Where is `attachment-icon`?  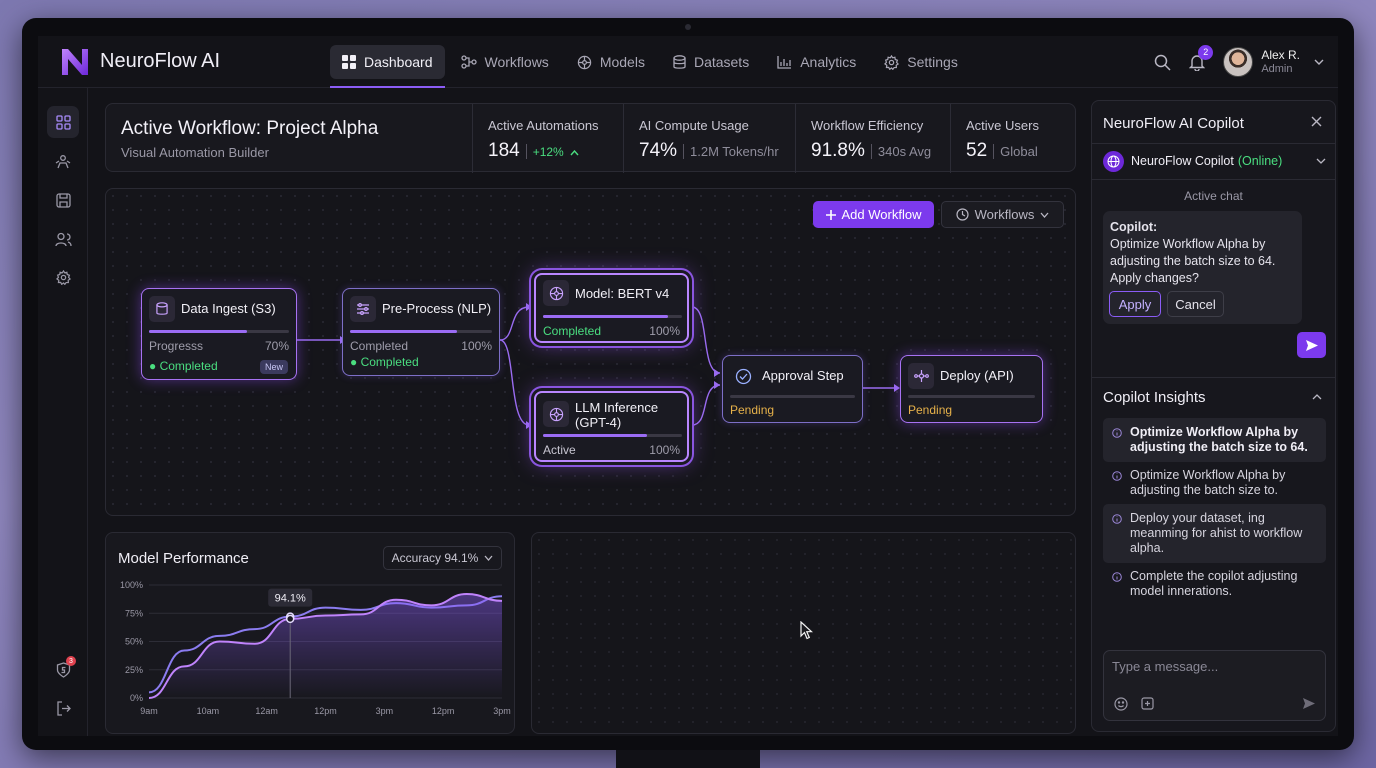
attachment-icon is located at coordinates (1147, 703).